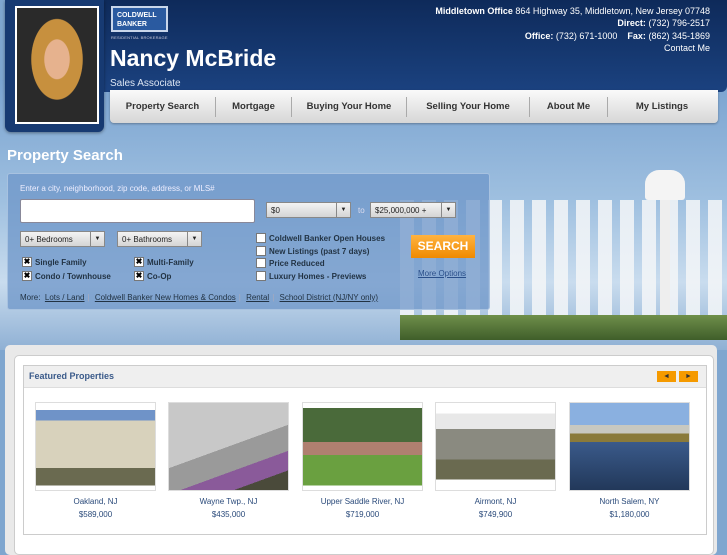 Image resolution: width=727 pixels, height=555 pixels. What do you see at coordinates (65, 297) in the screenshot?
I see `lots-land-link: Lots / Land` at bounding box center [65, 297].